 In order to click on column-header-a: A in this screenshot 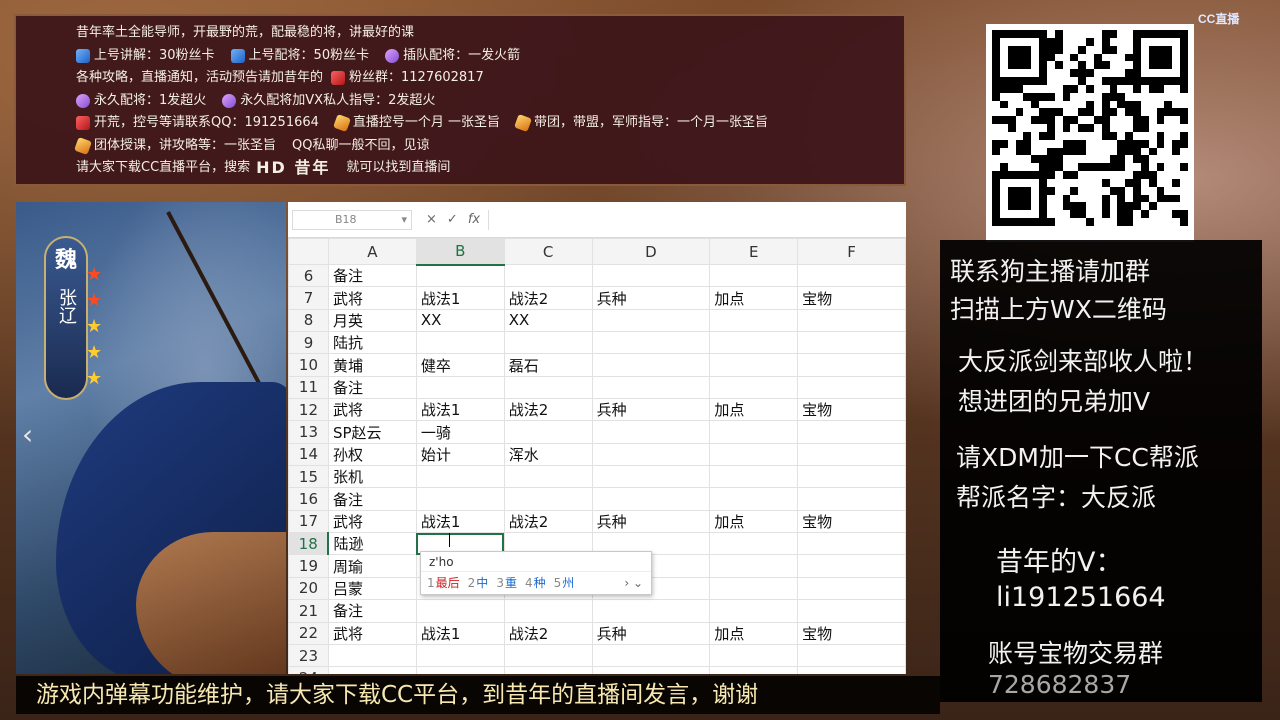, I will do `click(372, 251)`.